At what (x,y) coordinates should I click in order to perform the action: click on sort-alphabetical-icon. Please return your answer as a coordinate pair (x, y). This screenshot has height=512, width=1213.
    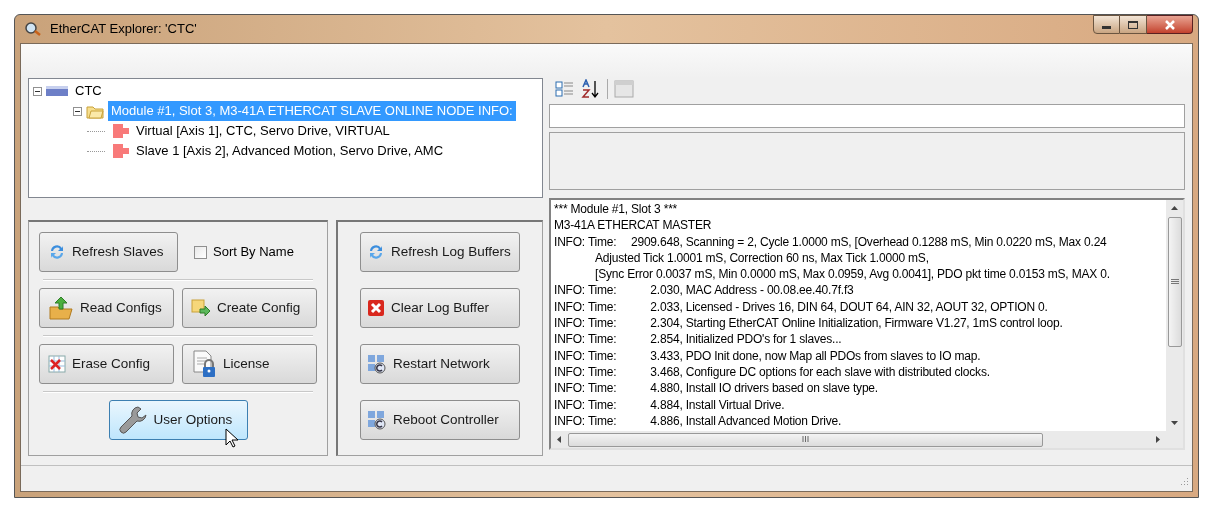
    Looking at the image, I should click on (591, 89).